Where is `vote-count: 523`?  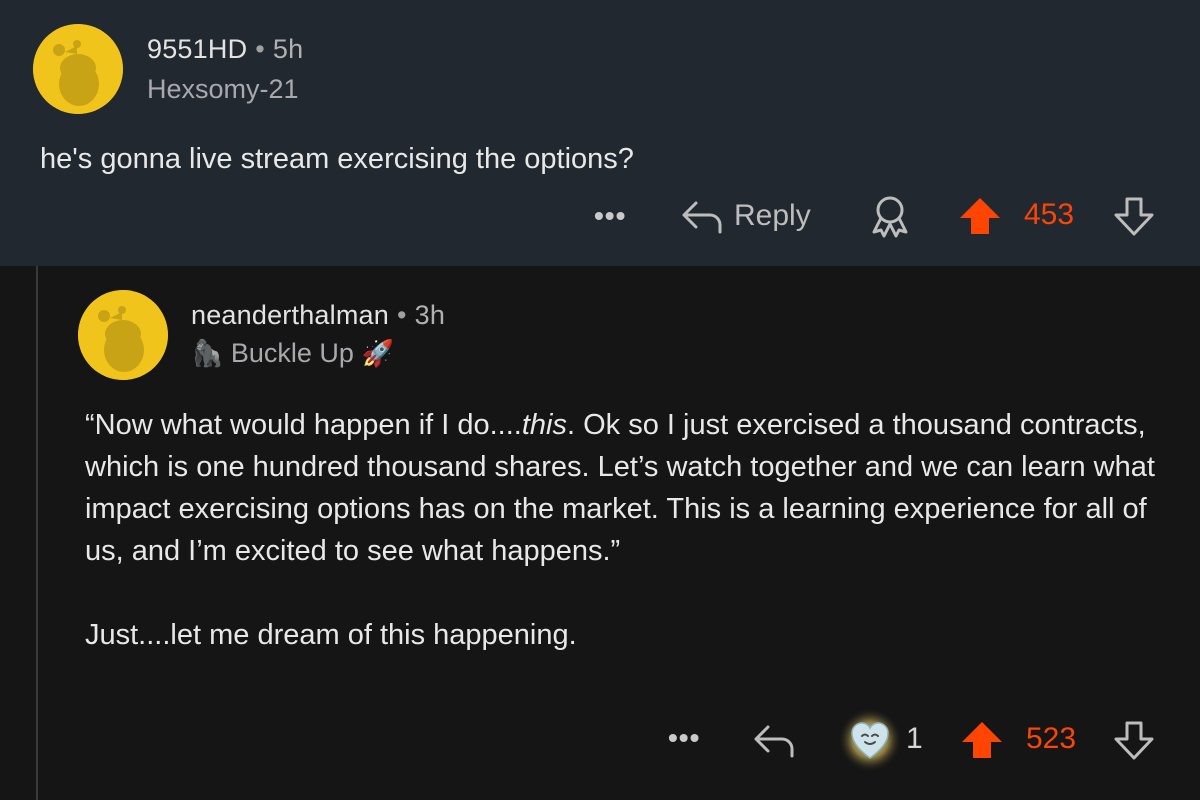
vote-count: 523 is located at coordinates (1051, 738).